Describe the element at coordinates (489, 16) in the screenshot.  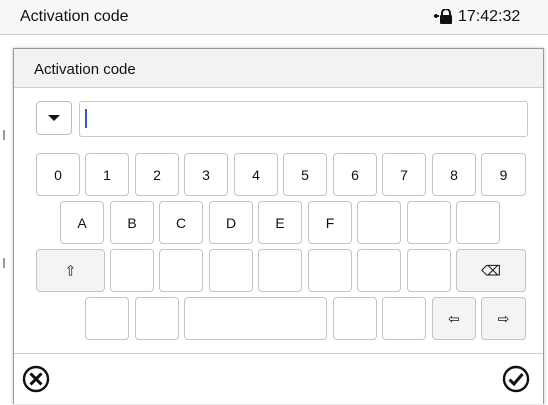
I see `clock-time: 17:42:32` at that location.